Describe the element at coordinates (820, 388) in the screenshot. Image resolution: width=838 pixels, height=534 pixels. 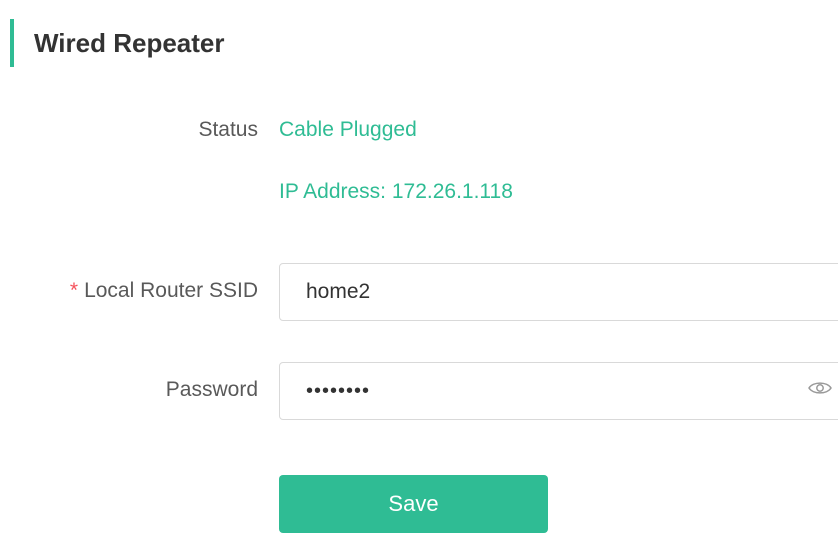
I see `eye-icon` at that location.